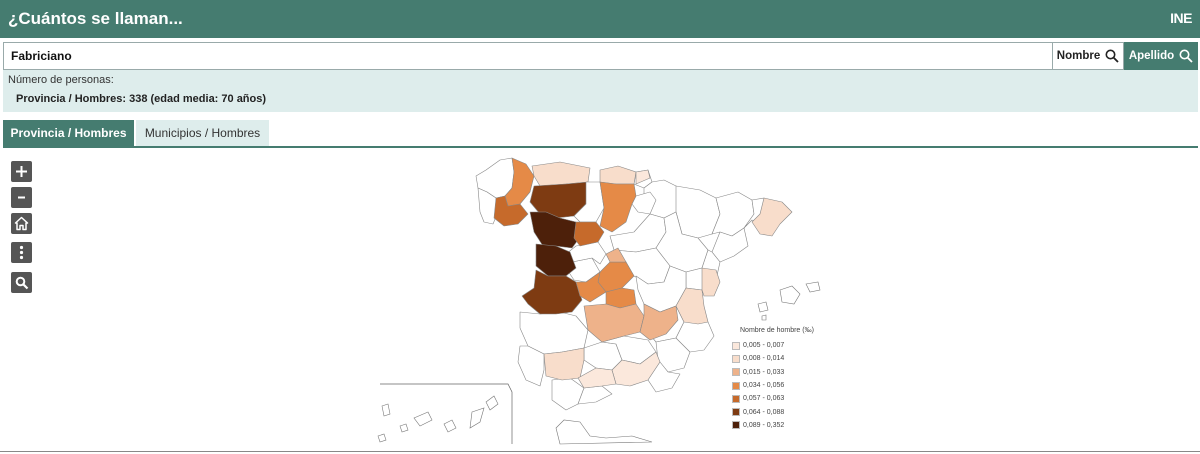  Describe the element at coordinates (21, 197) in the screenshot. I see `zoom-out-icon` at that location.